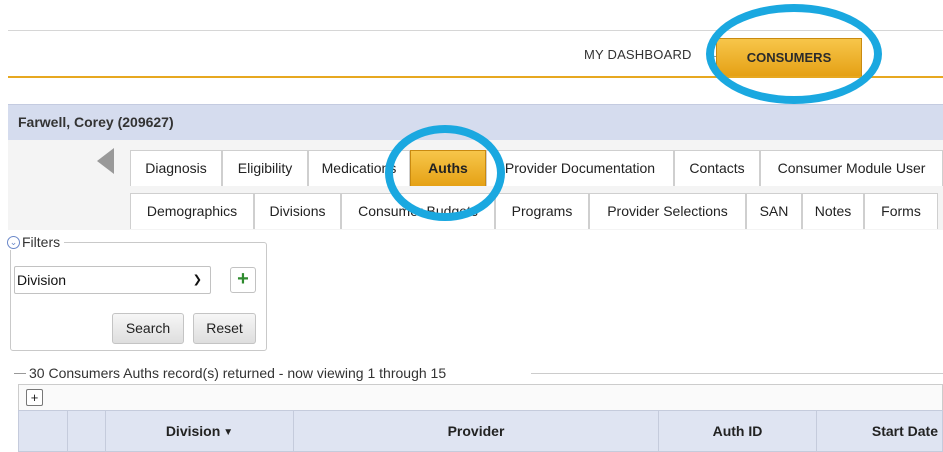 The image size is (943, 452). Describe the element at coordinates (789, 57) in the screenshot. I see `nav-consumers-tab: CONSUMERS` at that location.